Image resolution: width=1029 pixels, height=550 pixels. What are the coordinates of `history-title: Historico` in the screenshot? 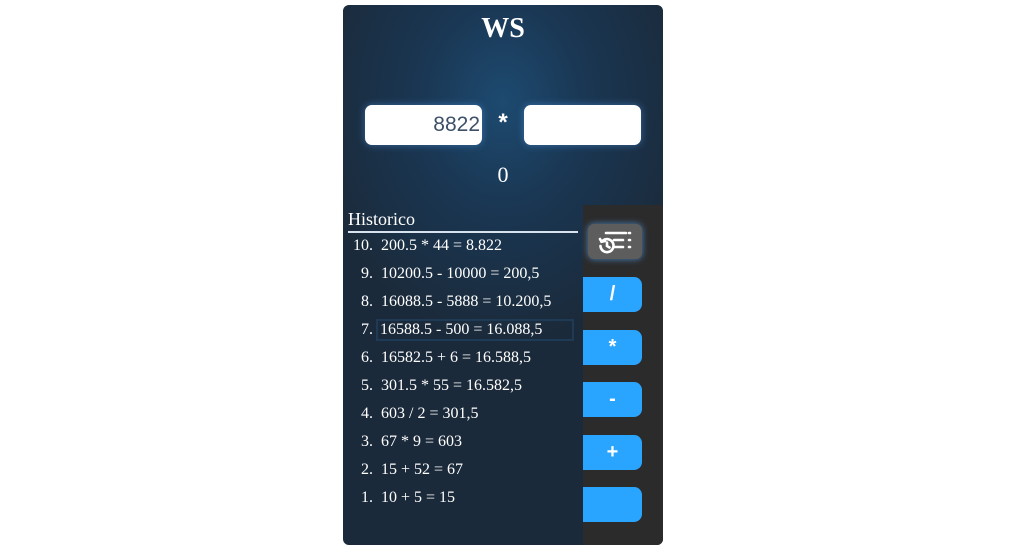 It's located at (463, 221).